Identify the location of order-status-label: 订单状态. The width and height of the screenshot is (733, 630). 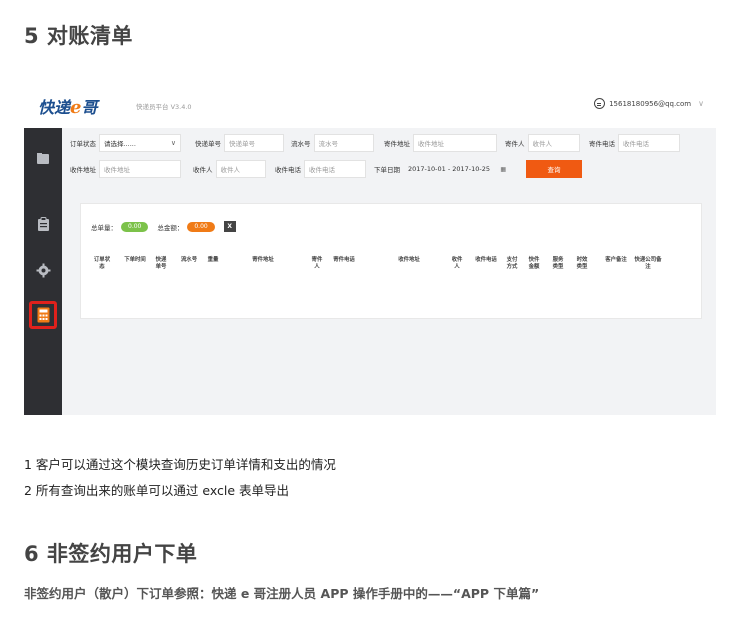
(83, 144).